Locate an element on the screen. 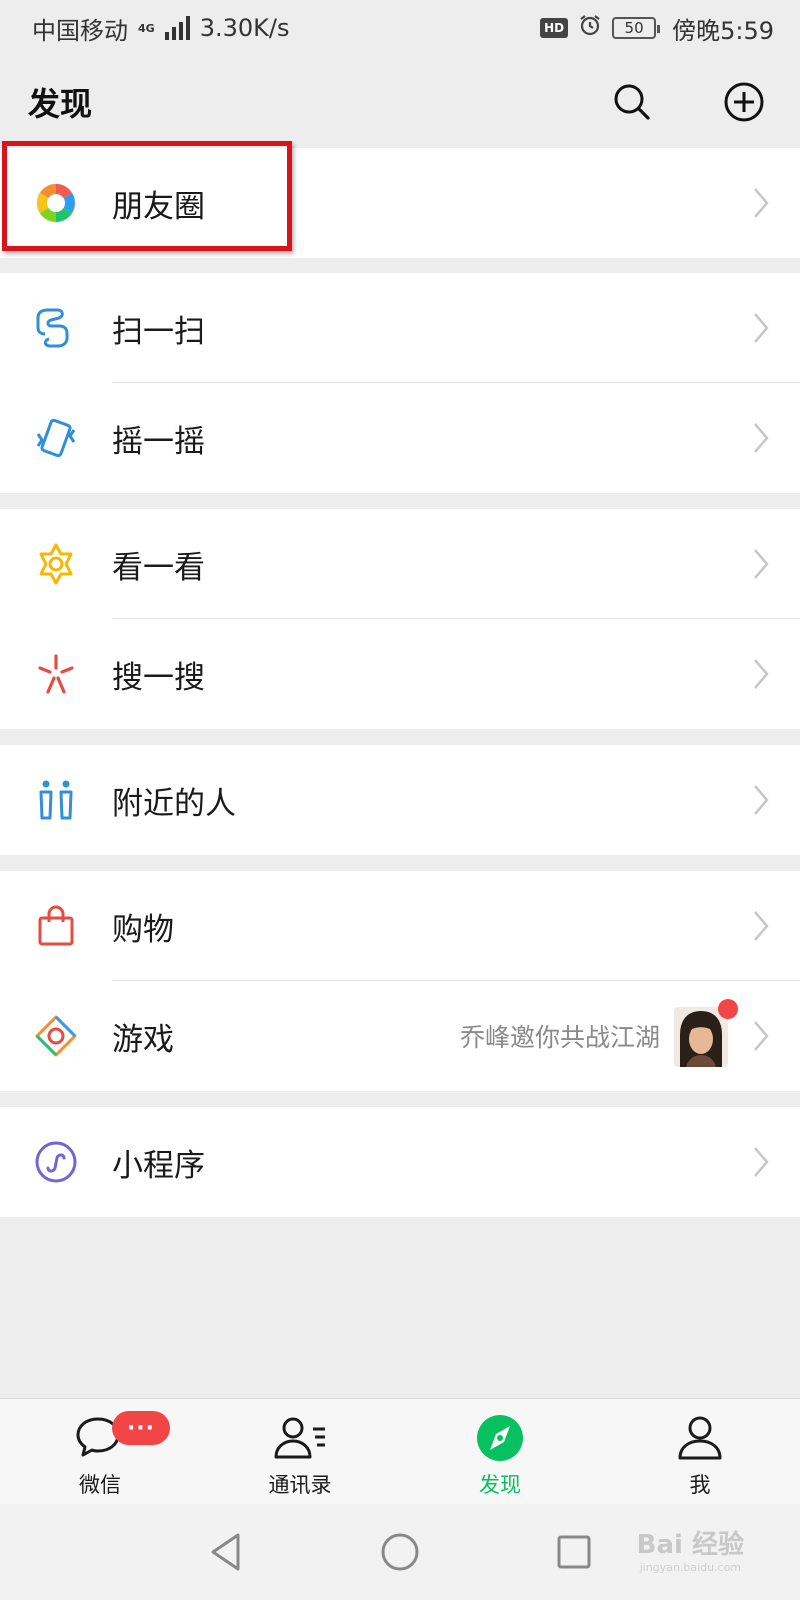 The height and width of the screenshot is (1600, 800). list-item-label: 摇一摇 is located at coordinates (158, 441).